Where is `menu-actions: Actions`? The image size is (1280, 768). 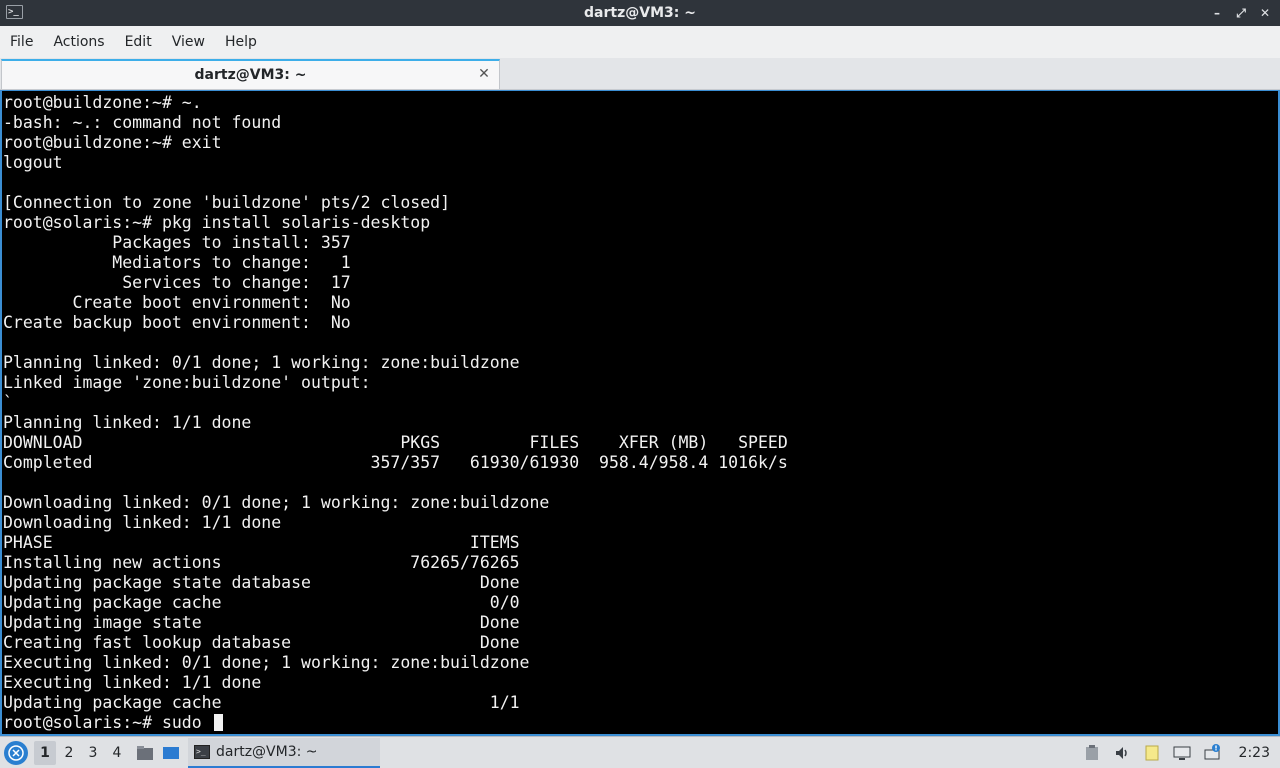 menu-actions: Actions is located at coordinates (83, 42).